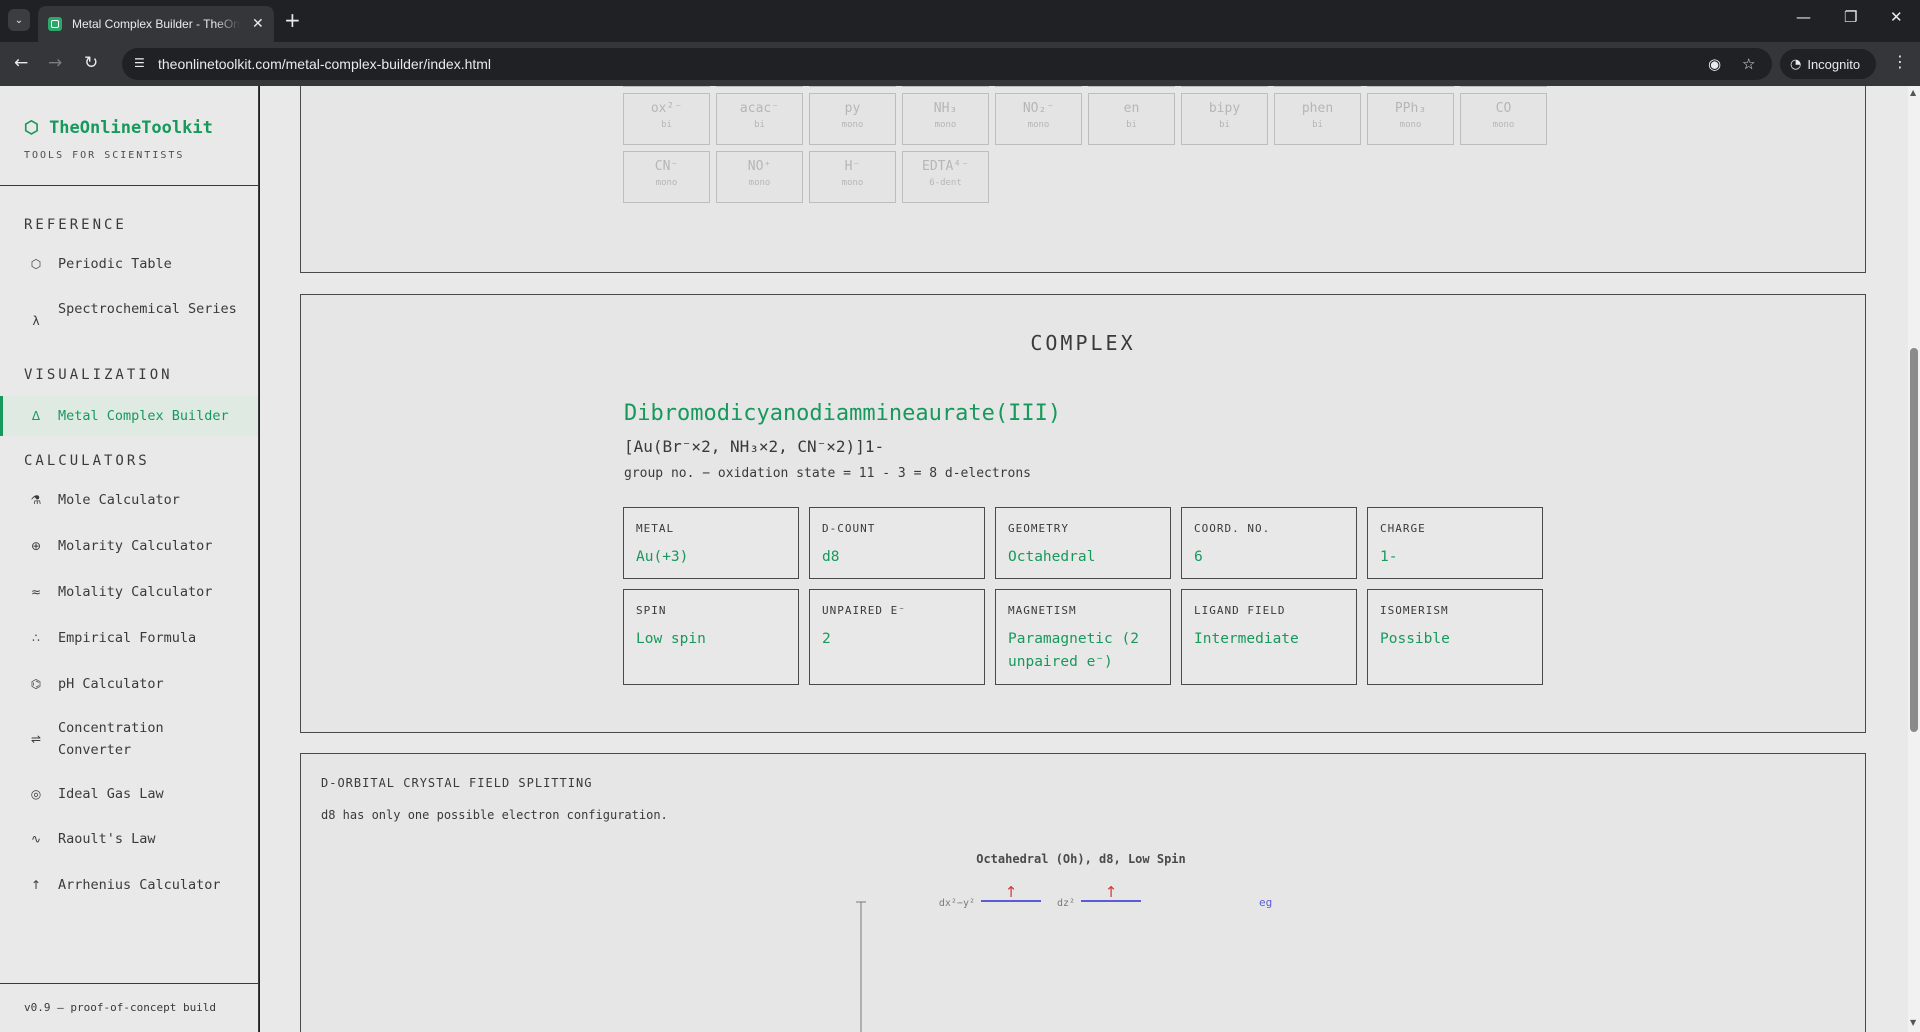 Image resolution: width=1920 pixels, height=1032 pixels. Describe the element at coordinates (1900, 61) in the screenshot. I see `browser-menu-icon: ⋮` at that location.